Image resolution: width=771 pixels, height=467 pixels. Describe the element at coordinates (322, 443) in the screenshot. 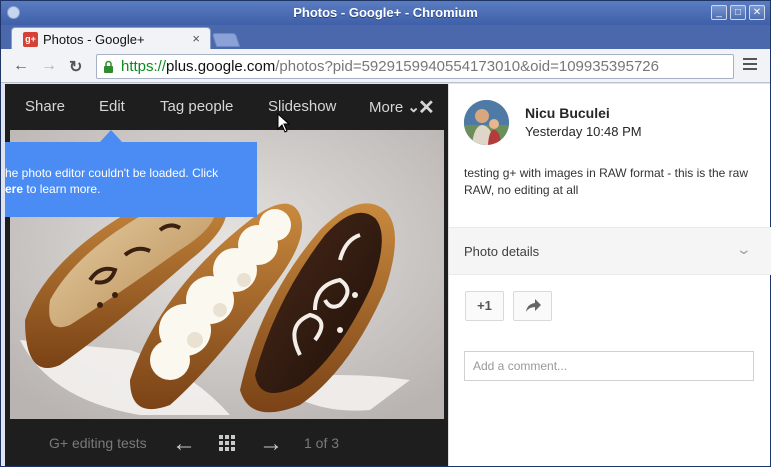

I see `photo-counter: 1 of 3` at that location.